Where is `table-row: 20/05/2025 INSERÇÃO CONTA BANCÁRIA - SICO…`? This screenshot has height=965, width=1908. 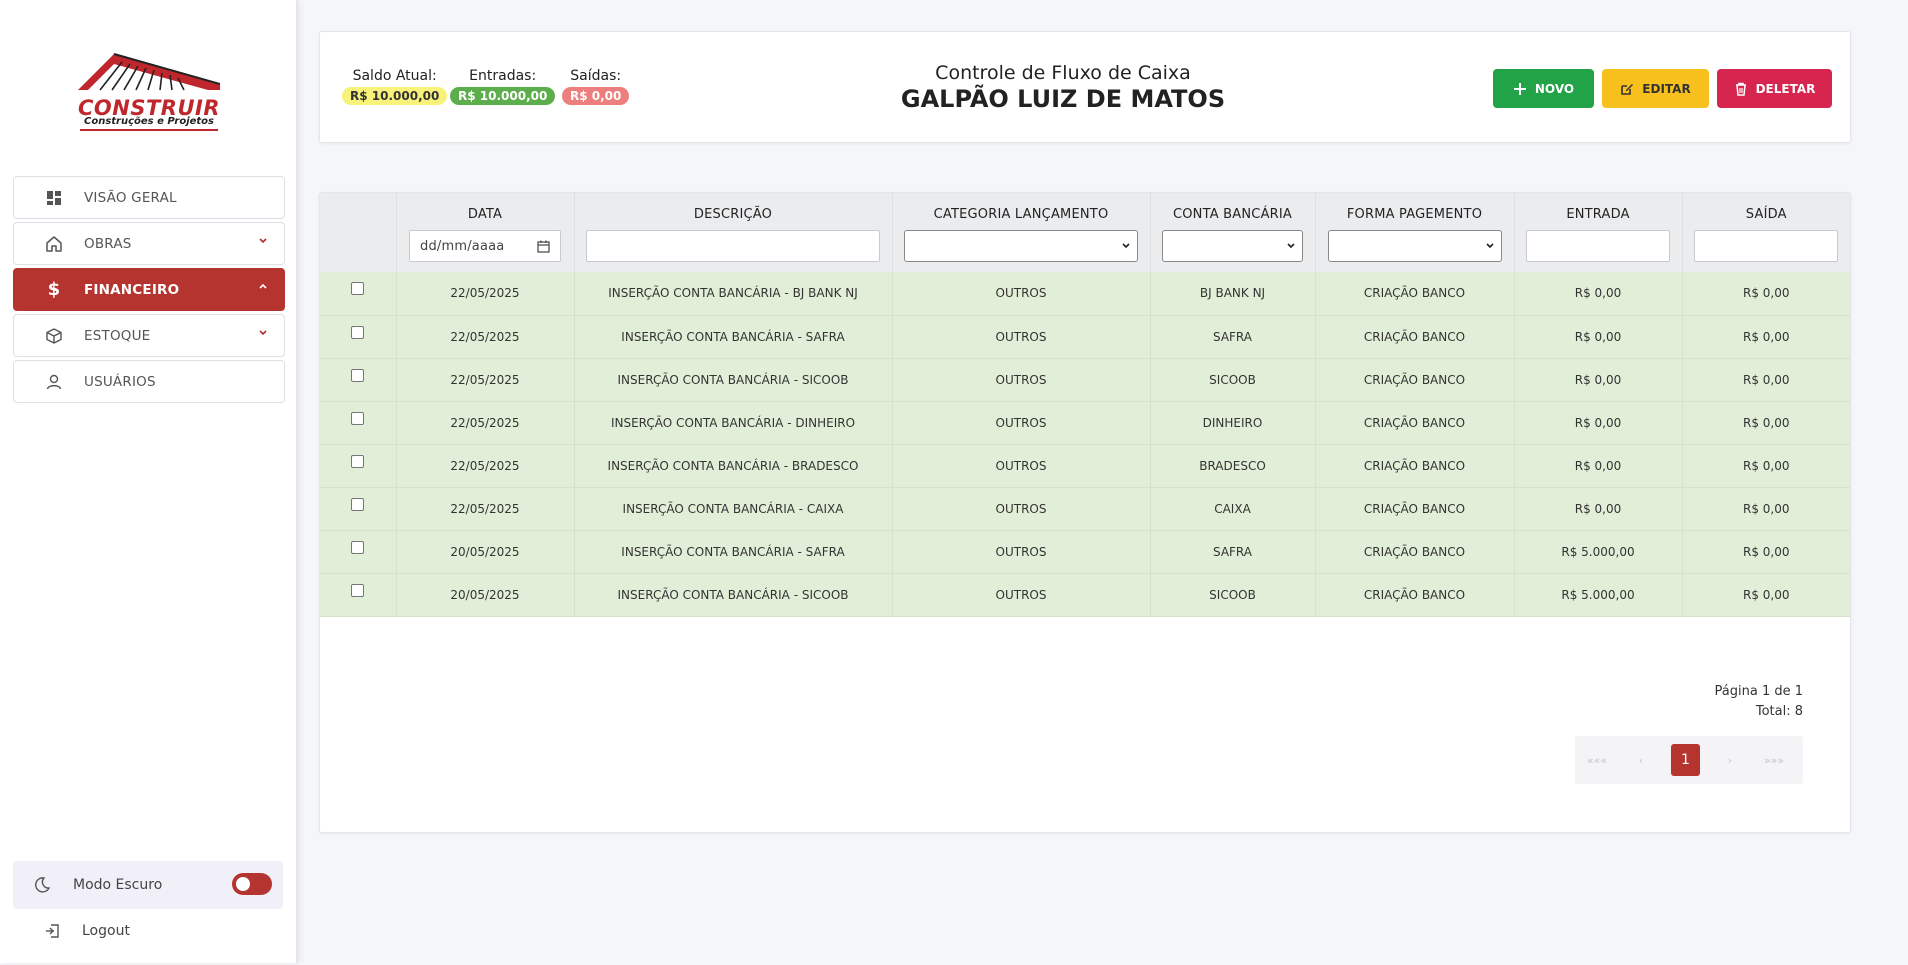
table-row: 20/05/2025 INSERÇÃO CONTA BANCÁRIA - SICO… is located at coordinates (1085, 594).